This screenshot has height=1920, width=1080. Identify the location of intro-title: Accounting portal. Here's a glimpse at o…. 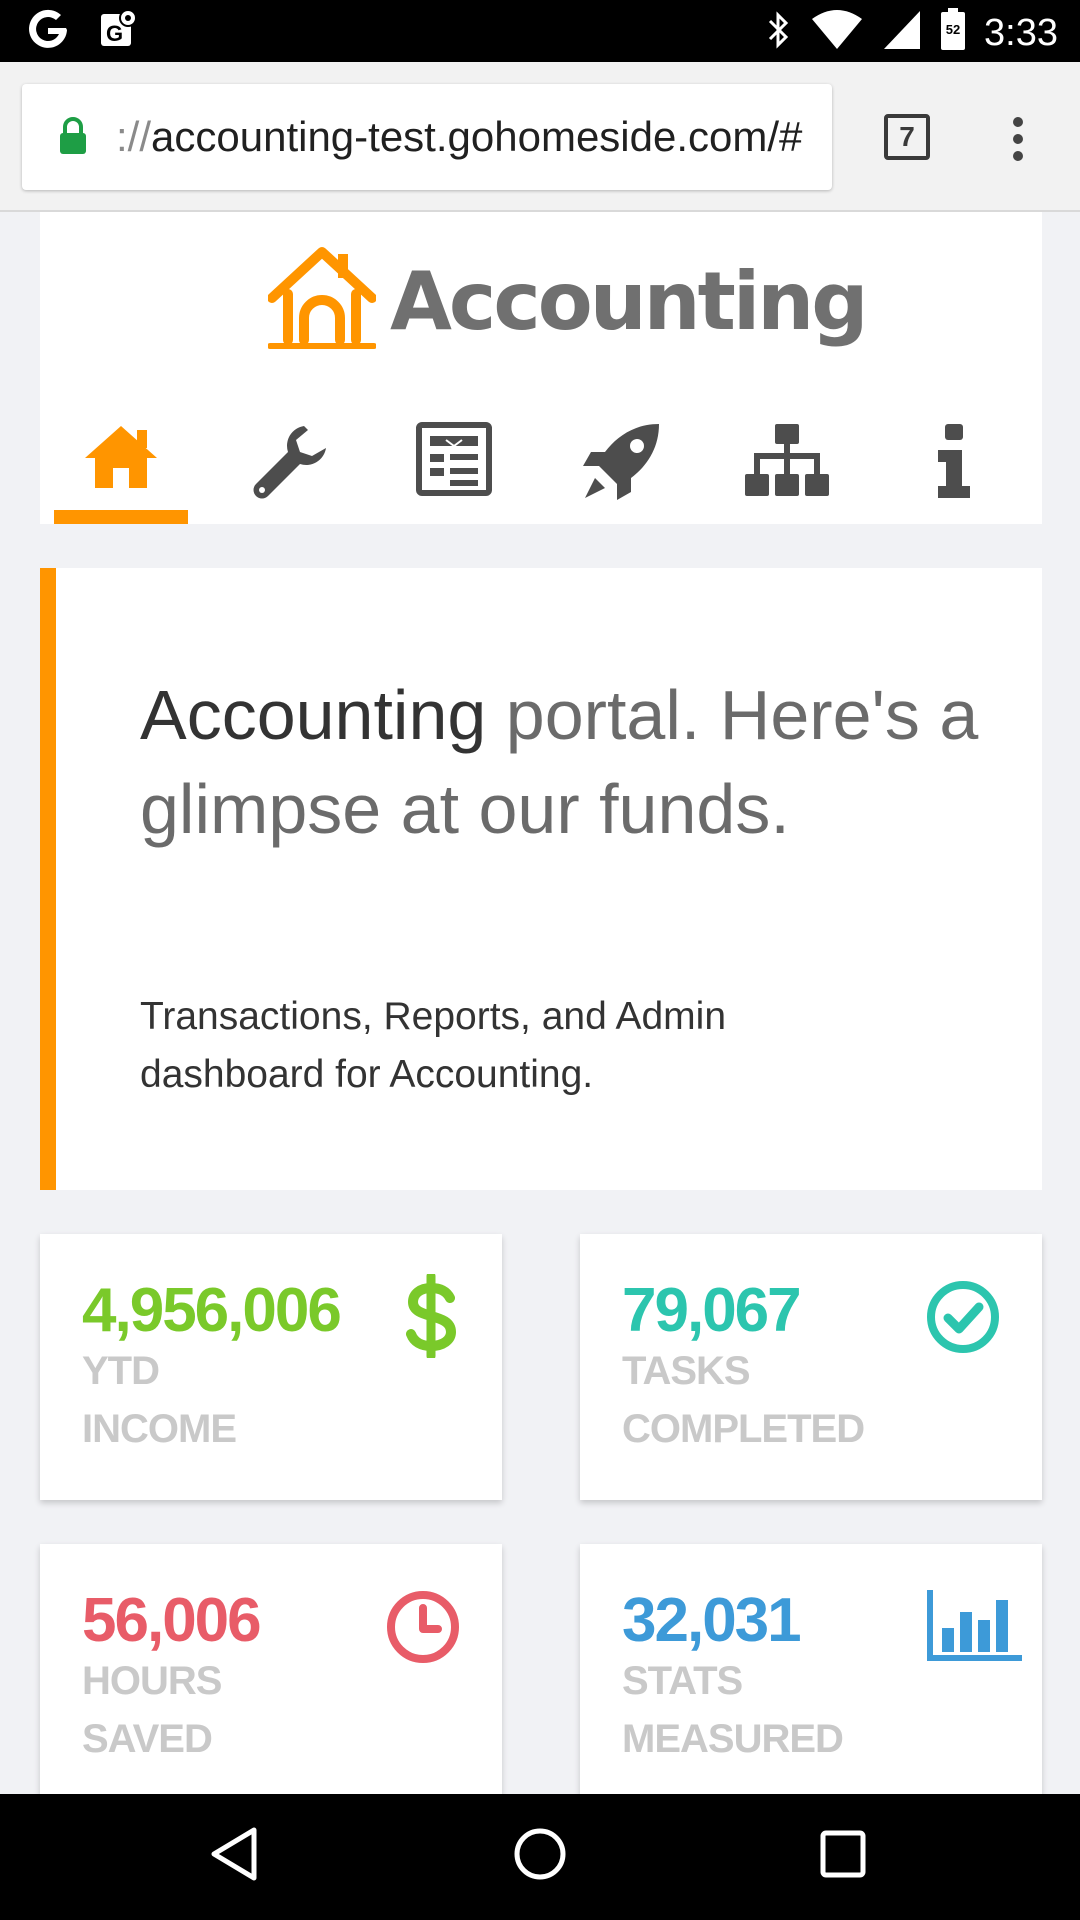
(570, 762).